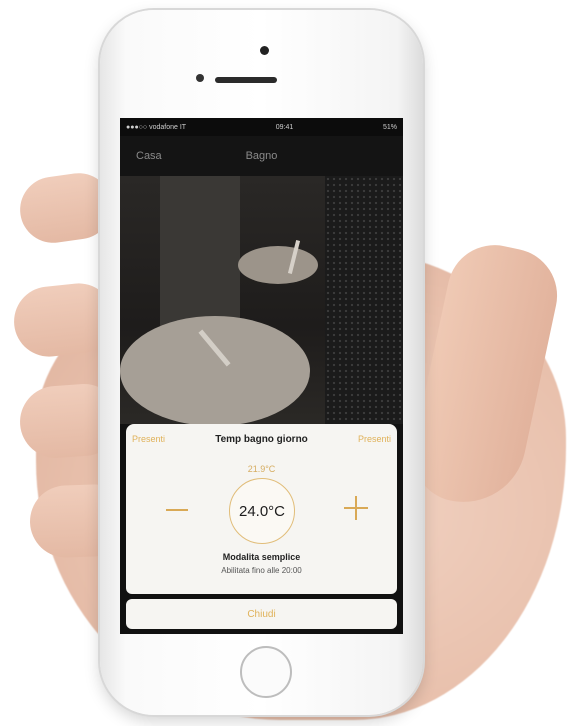  I want to click on current-temperature: 21.9°C, so click(261, 469).